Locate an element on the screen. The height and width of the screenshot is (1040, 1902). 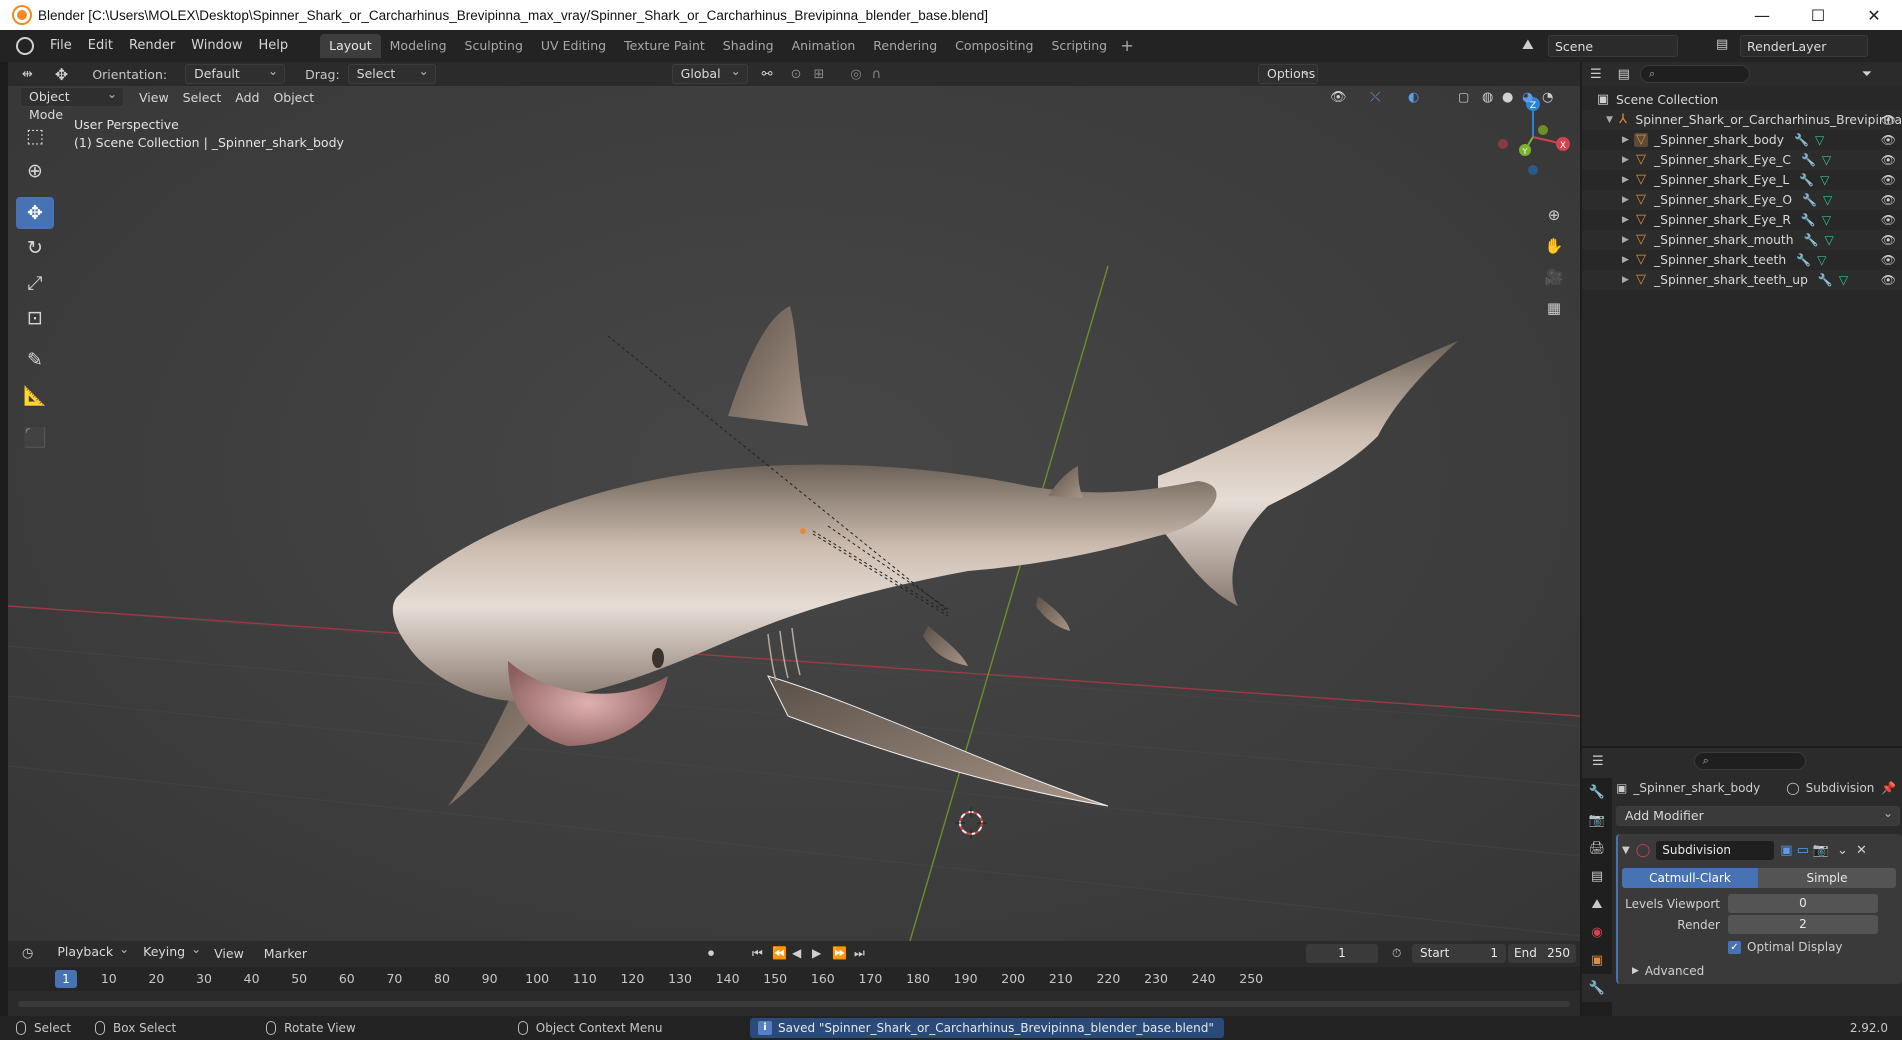
select-box-tool-icon: ⬚ is located at coordinates (35, 136).